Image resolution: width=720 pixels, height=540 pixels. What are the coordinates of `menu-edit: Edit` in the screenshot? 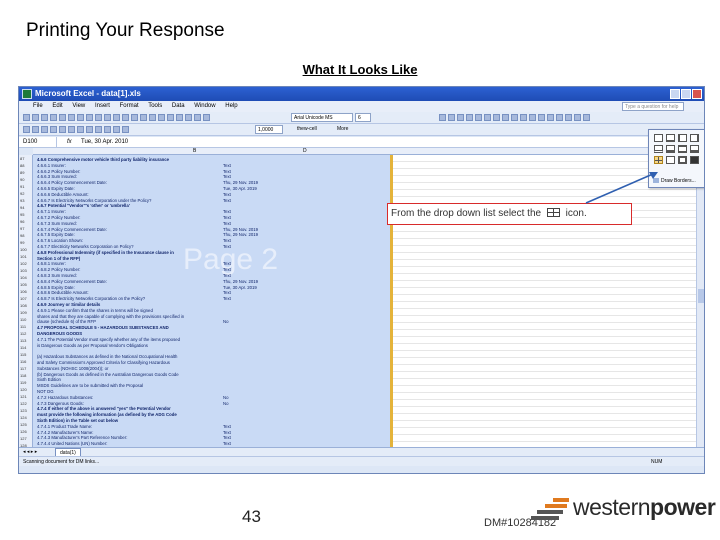 It's located at (57, 106).